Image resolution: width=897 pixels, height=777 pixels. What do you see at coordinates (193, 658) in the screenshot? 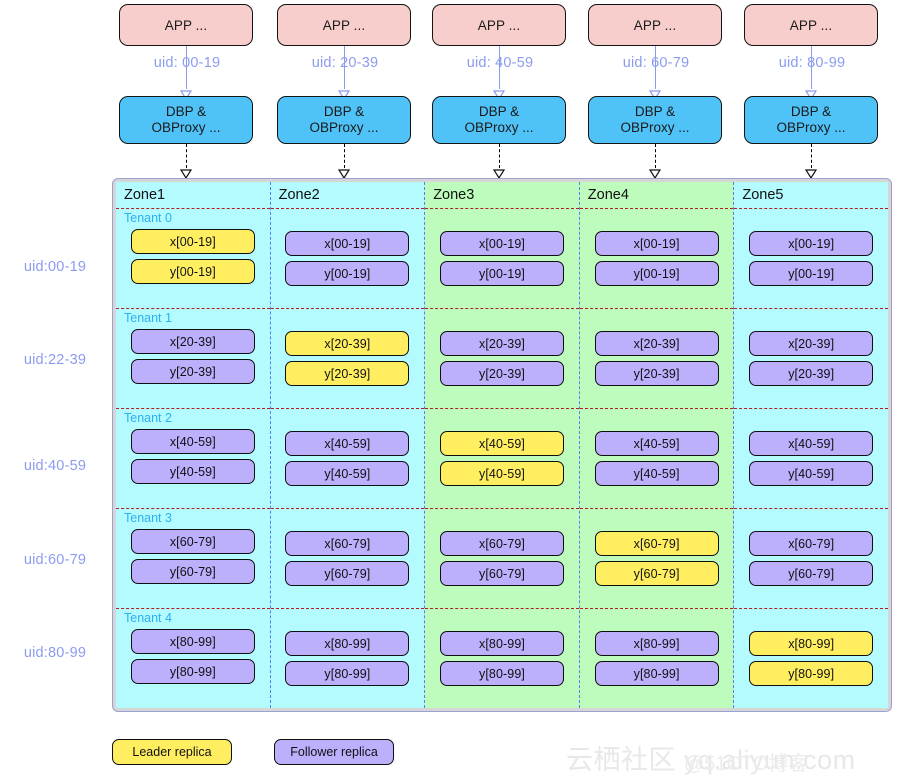
I see `tenant-cell: Tenant 4 x[80-99] y[80-99]` at bounding box center [193, 658].